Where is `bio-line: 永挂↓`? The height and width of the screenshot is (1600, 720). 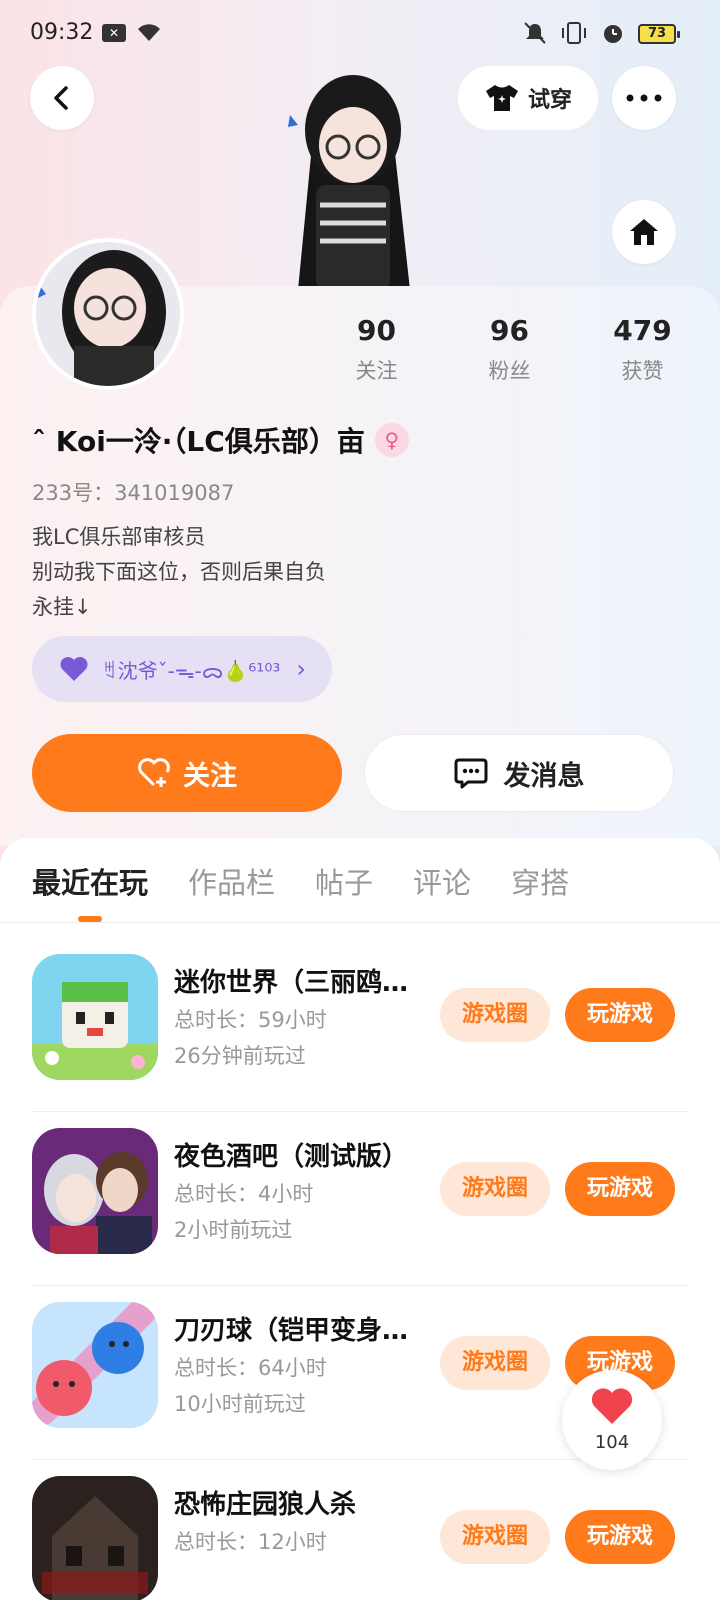
bio-line: 永挂↓ is located at coordinates (62, 607).